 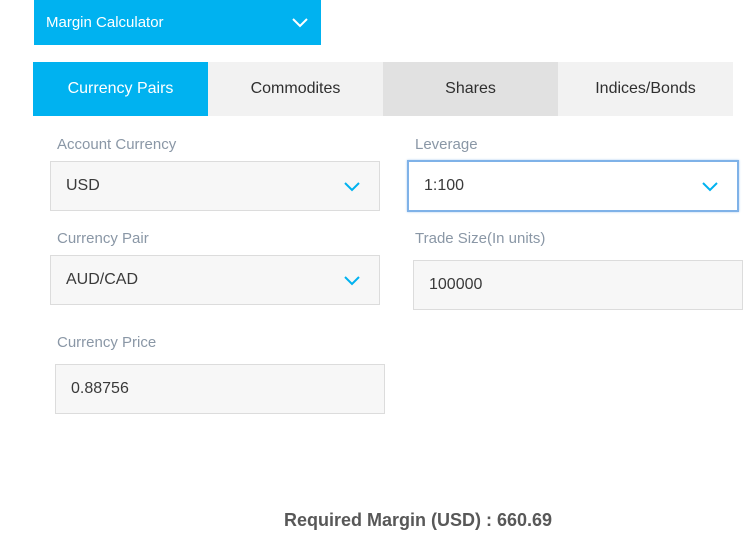 I want to click on tab-label: Shares, so click(x=470, y=88).